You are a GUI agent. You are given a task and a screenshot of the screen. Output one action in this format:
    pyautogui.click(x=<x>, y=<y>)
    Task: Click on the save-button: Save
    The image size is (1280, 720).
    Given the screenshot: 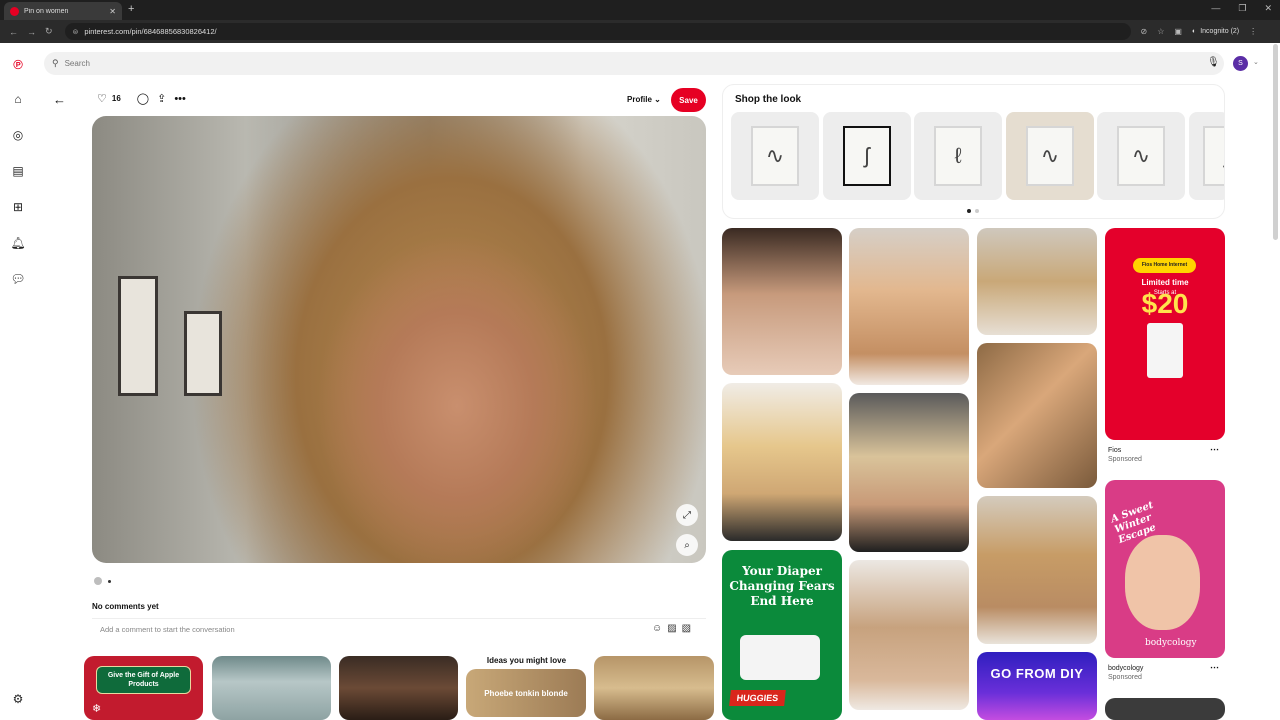 What is the action you would take?
    pyautogui.click(x=688, y=100)
    